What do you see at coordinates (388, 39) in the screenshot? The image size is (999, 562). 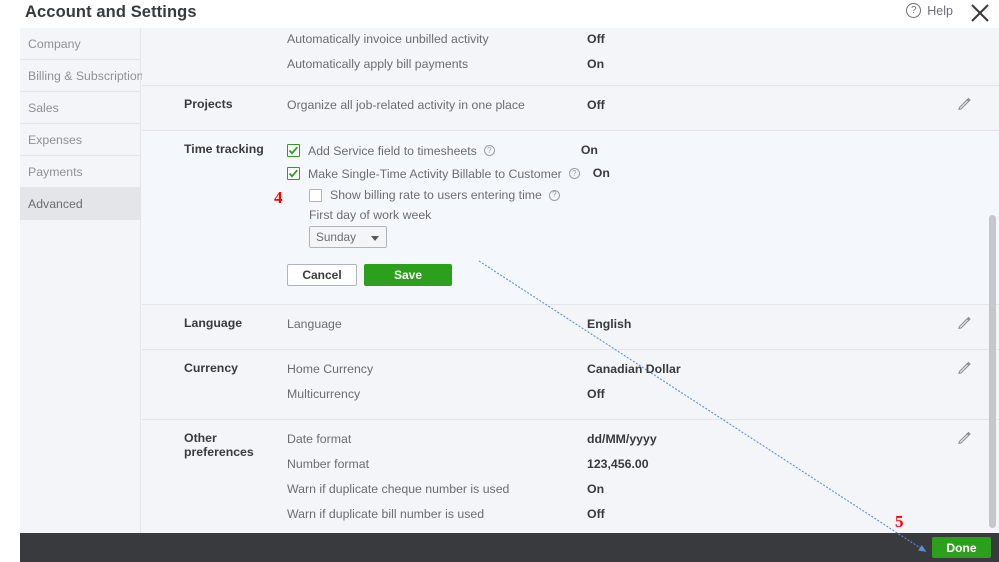 I see `row-label: Automatically invoice unbilled activity` at bounding box center [388, 39].